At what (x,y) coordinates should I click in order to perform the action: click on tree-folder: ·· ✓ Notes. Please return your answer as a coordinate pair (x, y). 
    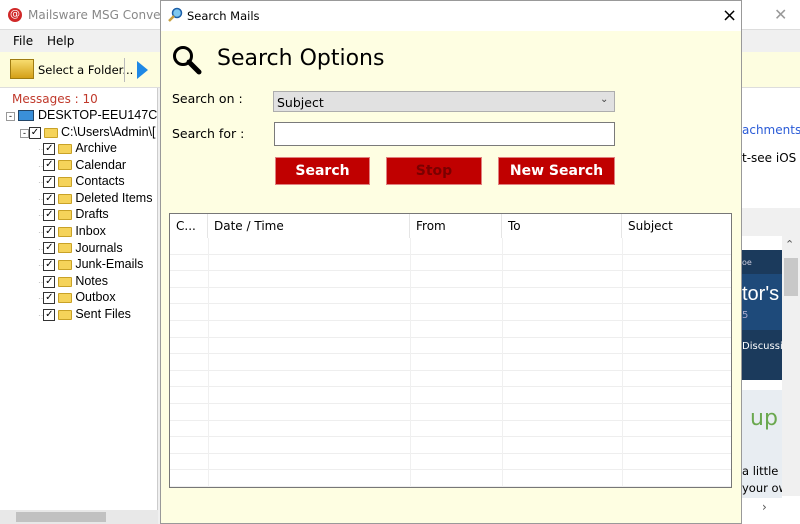
    Looking at the image, I should click on (73, 281).